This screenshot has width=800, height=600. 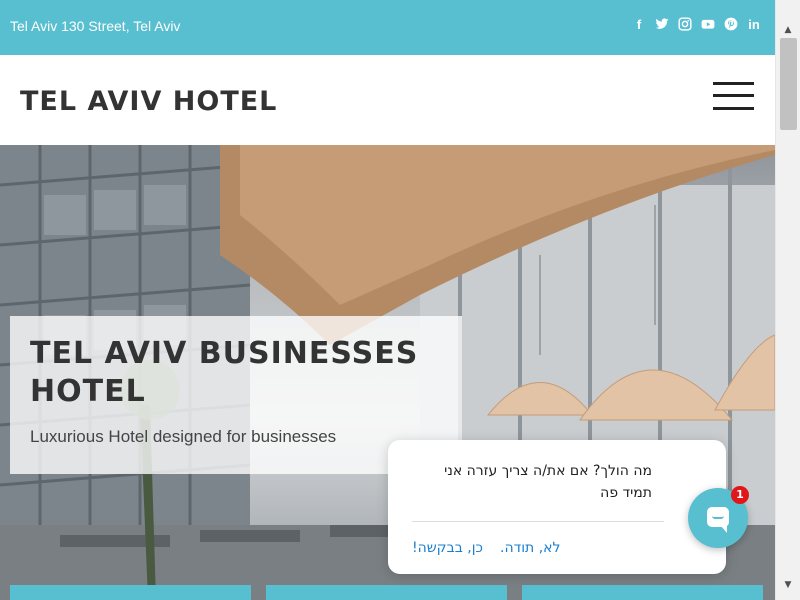 What do you see at coordinates (685, 25) in the screenshot?
I see `instagram-icon` at bounding box center [685, 25].